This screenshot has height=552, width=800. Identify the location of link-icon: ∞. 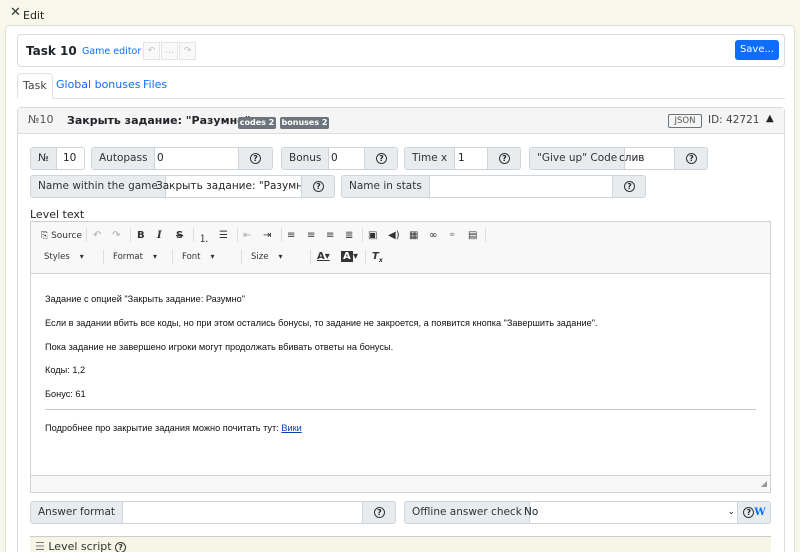
(433, 235).